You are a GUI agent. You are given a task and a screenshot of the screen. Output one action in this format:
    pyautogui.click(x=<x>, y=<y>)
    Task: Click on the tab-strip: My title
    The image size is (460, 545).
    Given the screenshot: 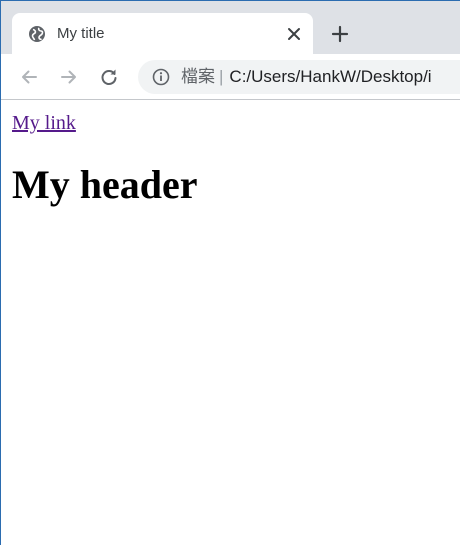 What is the action you would take?
    pyautogui.click(x=230, y=27)
    